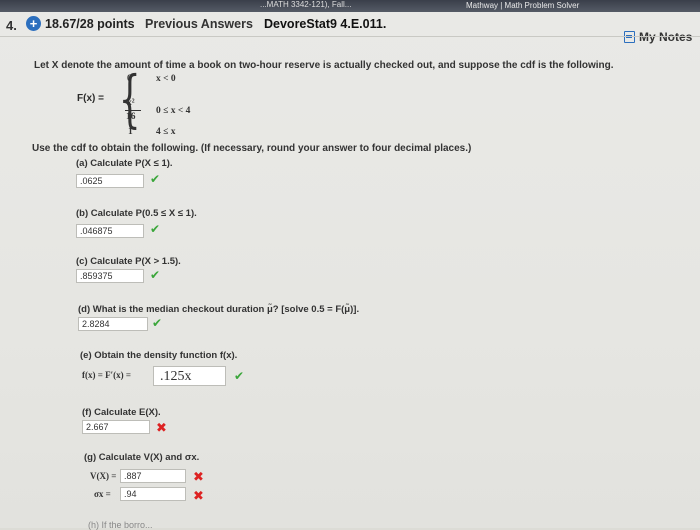 The width and height of the screenshot is (700, 530). Describe the element at coordinates (136, 213) in the screenshot. I see `part-b-label: (b) Calculate P(0.5 ≤ X ≤ 1).` at that location.